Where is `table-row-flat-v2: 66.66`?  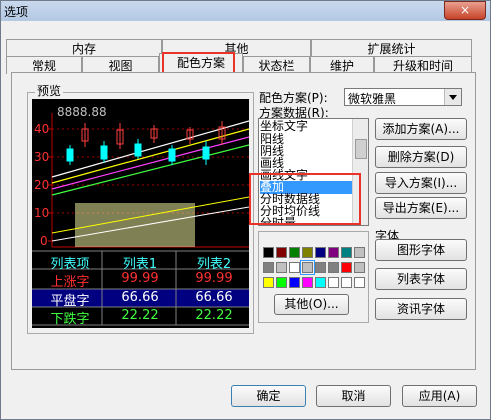
table-row-flat-v2: 66.66 is located at coordinates (214, 297).